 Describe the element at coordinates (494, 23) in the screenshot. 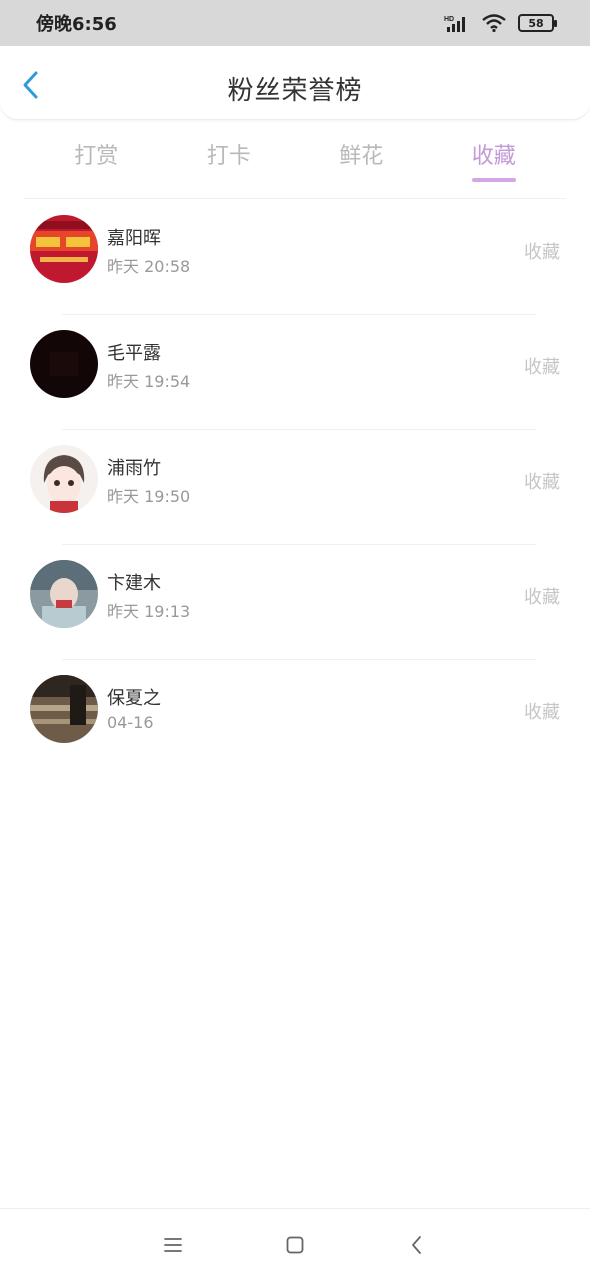

I see `wifi-icon` at that location.